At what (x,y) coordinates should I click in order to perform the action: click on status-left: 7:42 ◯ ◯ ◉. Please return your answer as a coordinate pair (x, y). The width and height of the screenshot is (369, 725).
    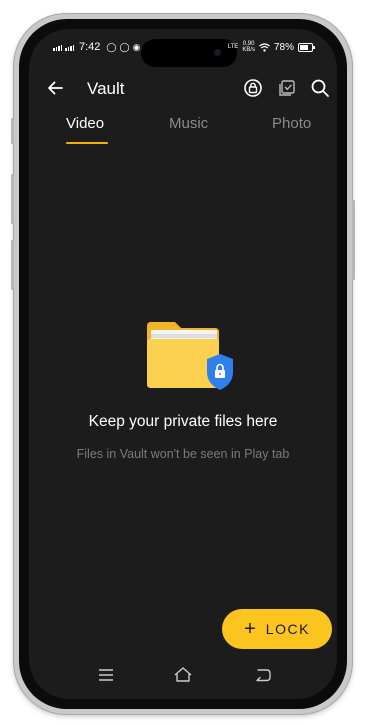
    Looking at the image, I should click on (96, 47).